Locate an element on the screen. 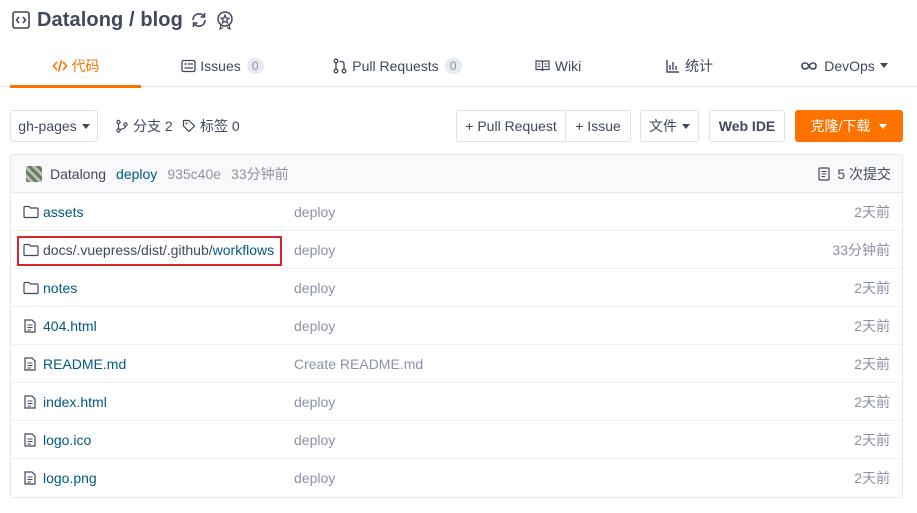  branch-icon is located at coordinates (122, 126).